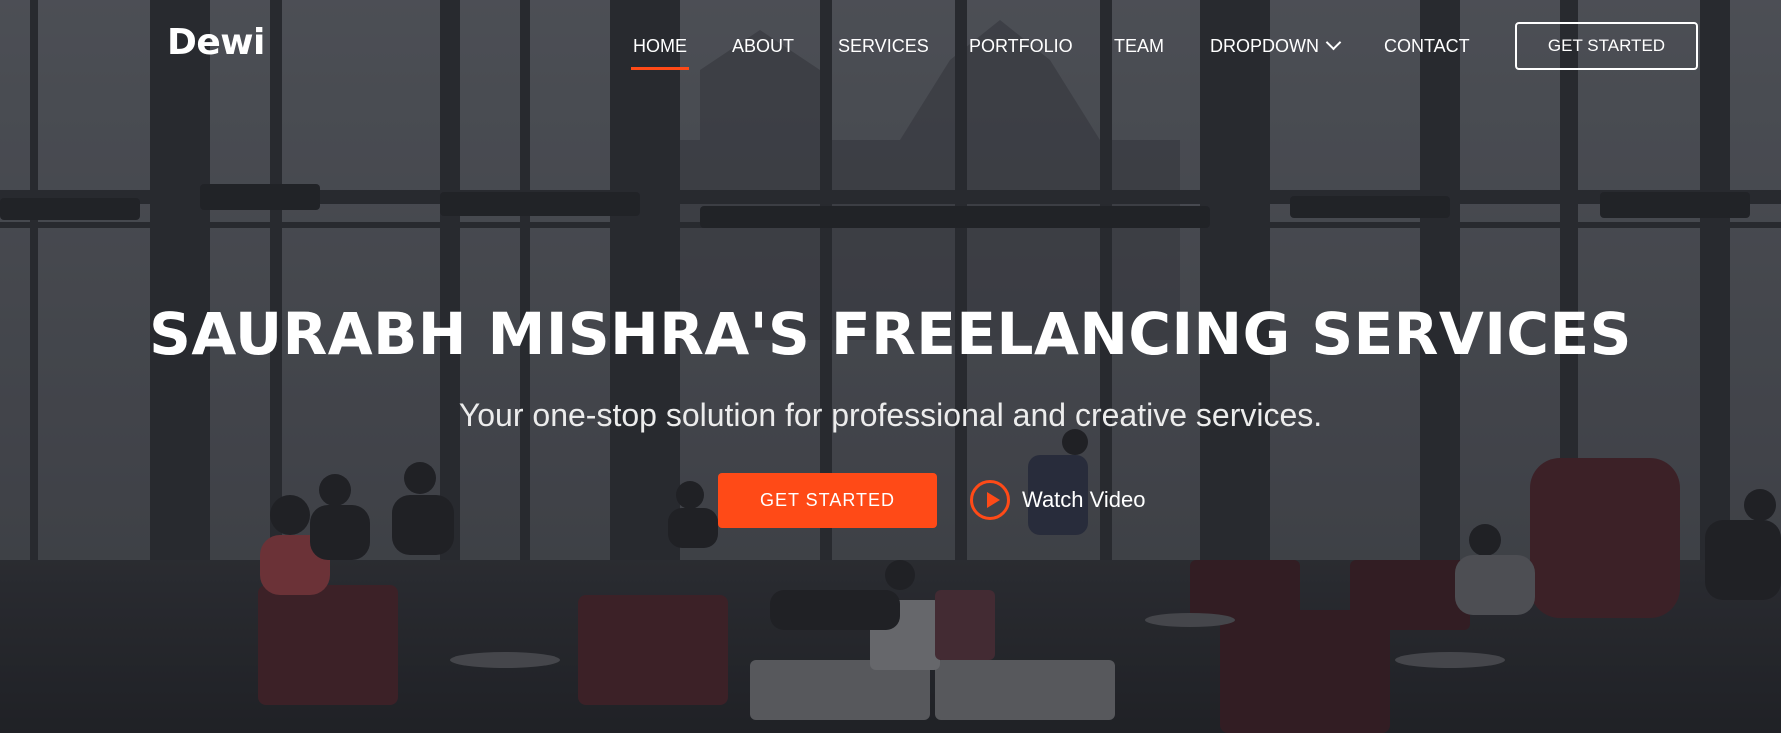 This screenshot has height=733, width=1781. I want to click on nav-item-about: ABOUT, so click(763, 46).